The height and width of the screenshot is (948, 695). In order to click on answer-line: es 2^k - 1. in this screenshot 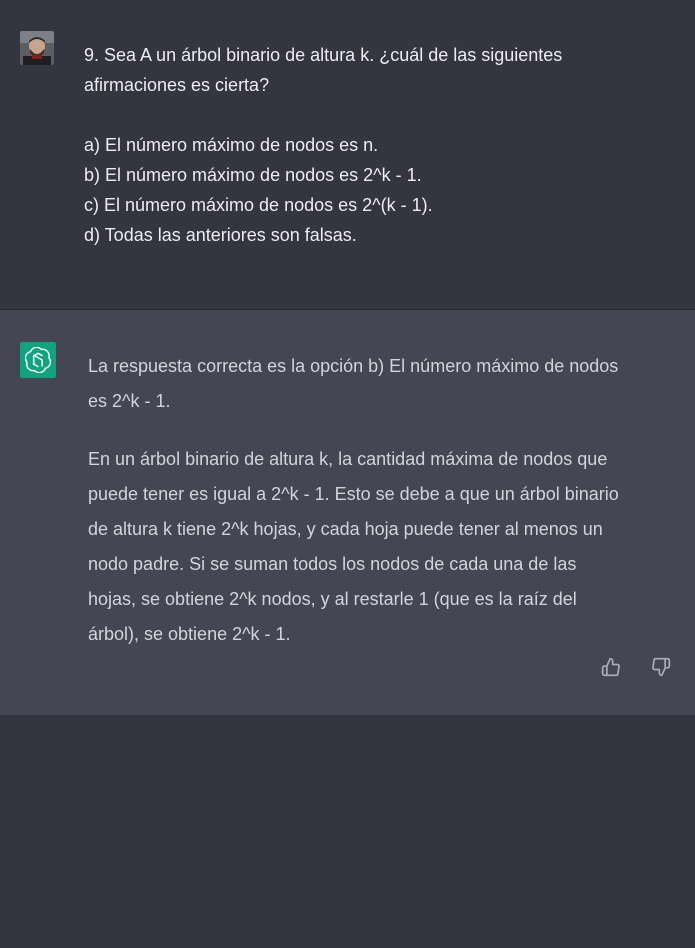, I will do `click(129, 401)`.